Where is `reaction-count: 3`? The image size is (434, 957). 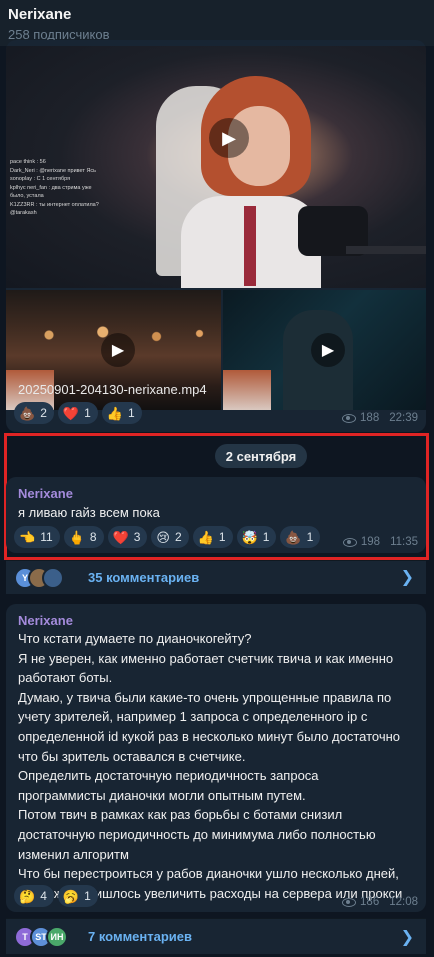
reaction-count: 3 is located at coordinates (137, 537).